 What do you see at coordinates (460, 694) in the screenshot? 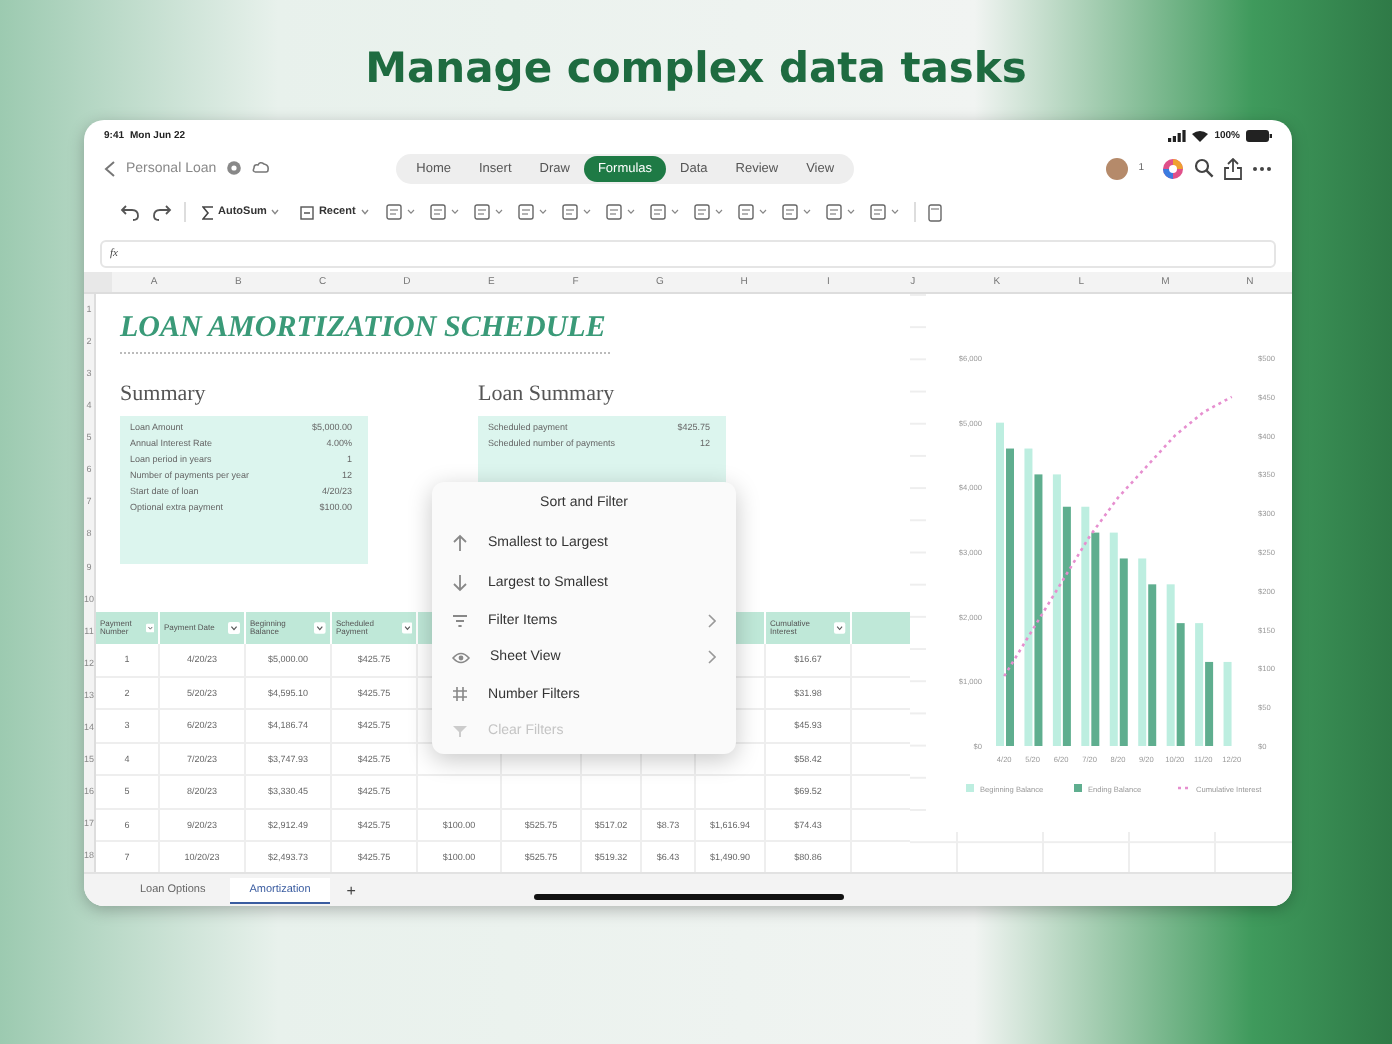
I see `hash-icon` at bounding box center [460, 694].